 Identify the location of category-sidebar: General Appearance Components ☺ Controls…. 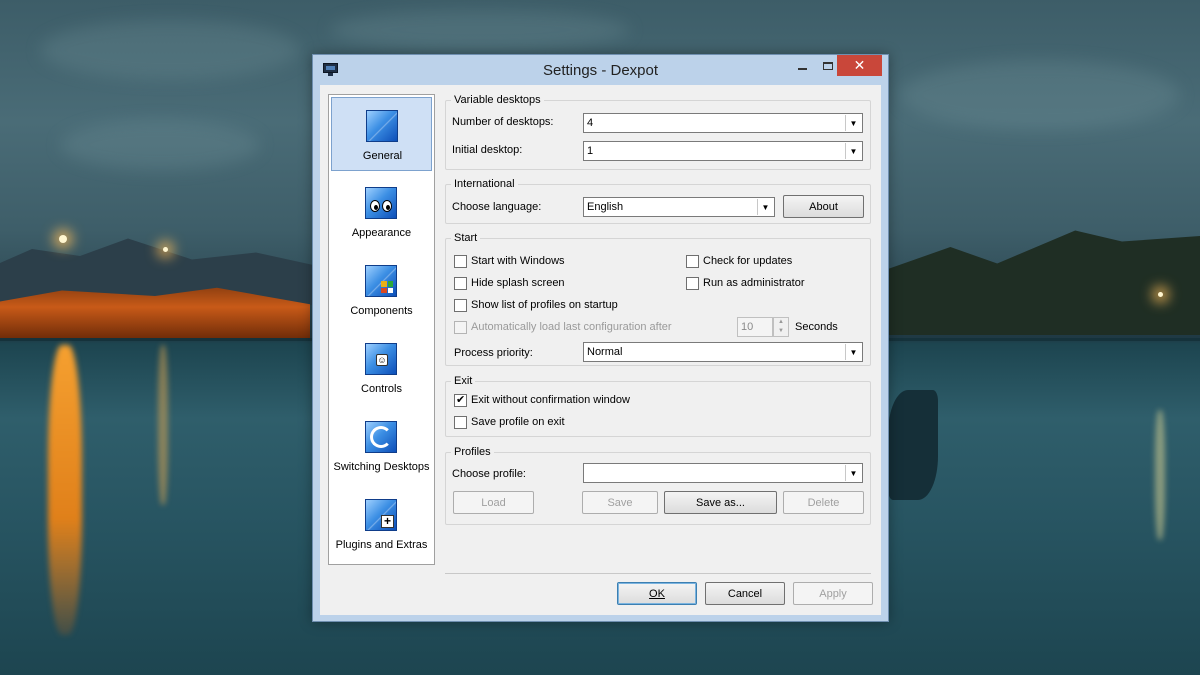
(381, 329).